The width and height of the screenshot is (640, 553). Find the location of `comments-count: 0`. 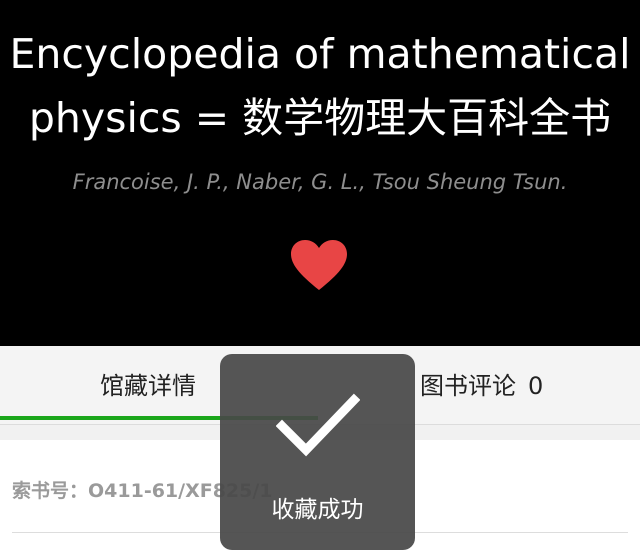

comments-count: 0 is located at coordinates (536, 386).